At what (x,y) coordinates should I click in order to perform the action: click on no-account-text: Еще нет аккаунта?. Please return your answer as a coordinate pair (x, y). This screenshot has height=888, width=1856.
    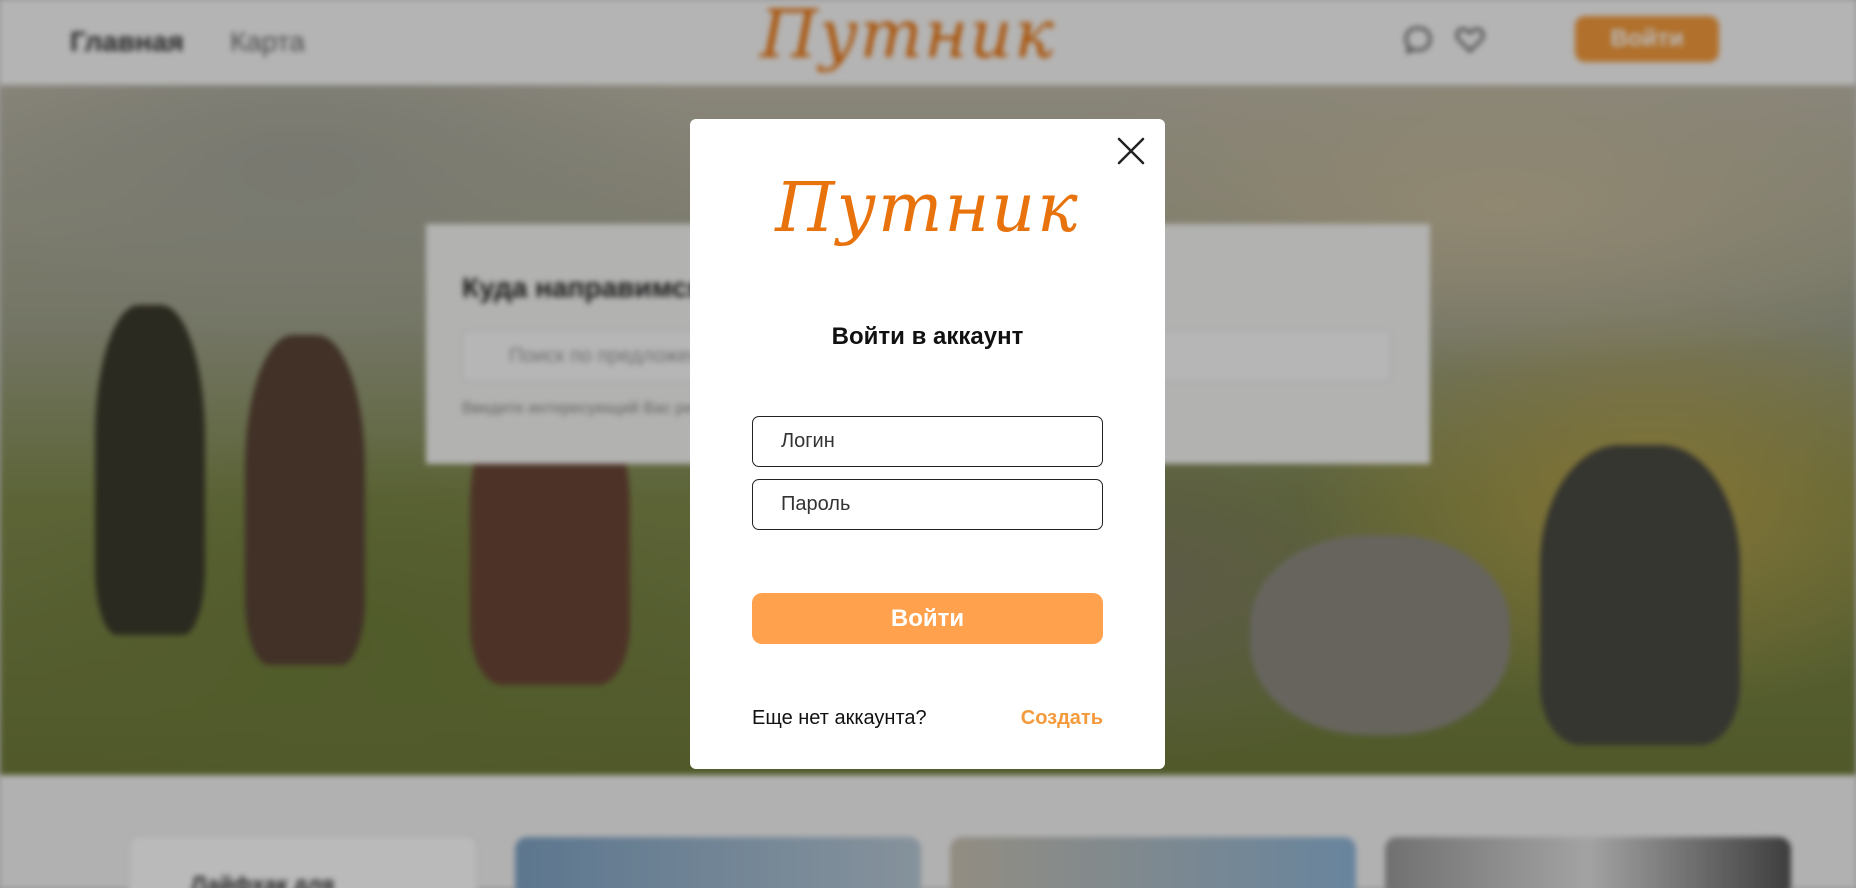
    Looking at the image, I should click on (839, 718).